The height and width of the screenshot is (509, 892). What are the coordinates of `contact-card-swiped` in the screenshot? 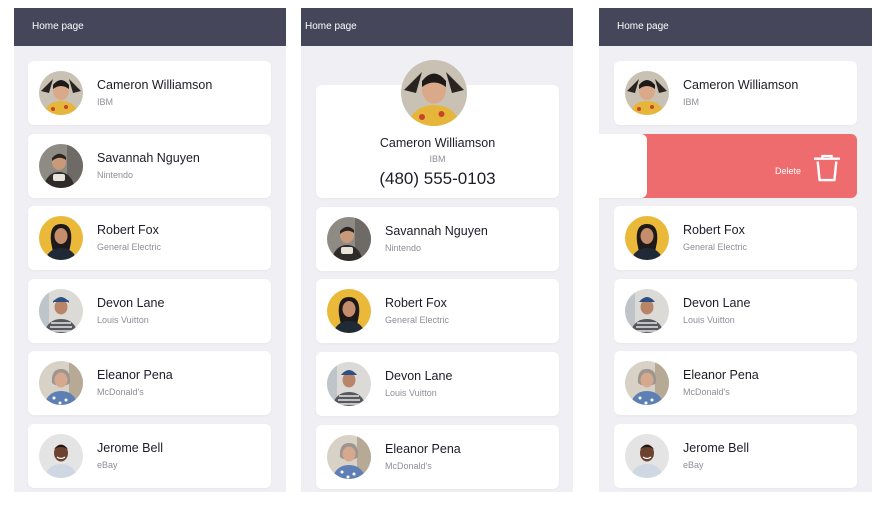 It's located at (623, 166).